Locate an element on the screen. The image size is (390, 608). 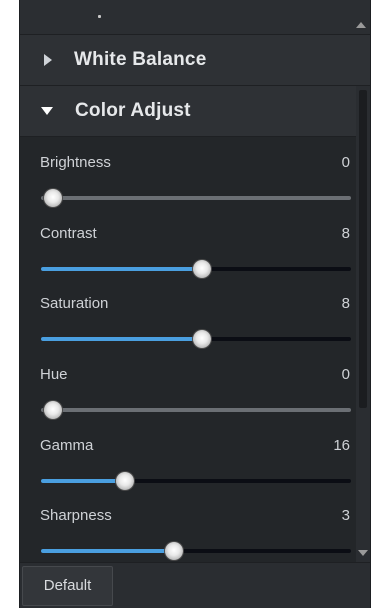
caret-down-icon is located at coordinates (47, 111).